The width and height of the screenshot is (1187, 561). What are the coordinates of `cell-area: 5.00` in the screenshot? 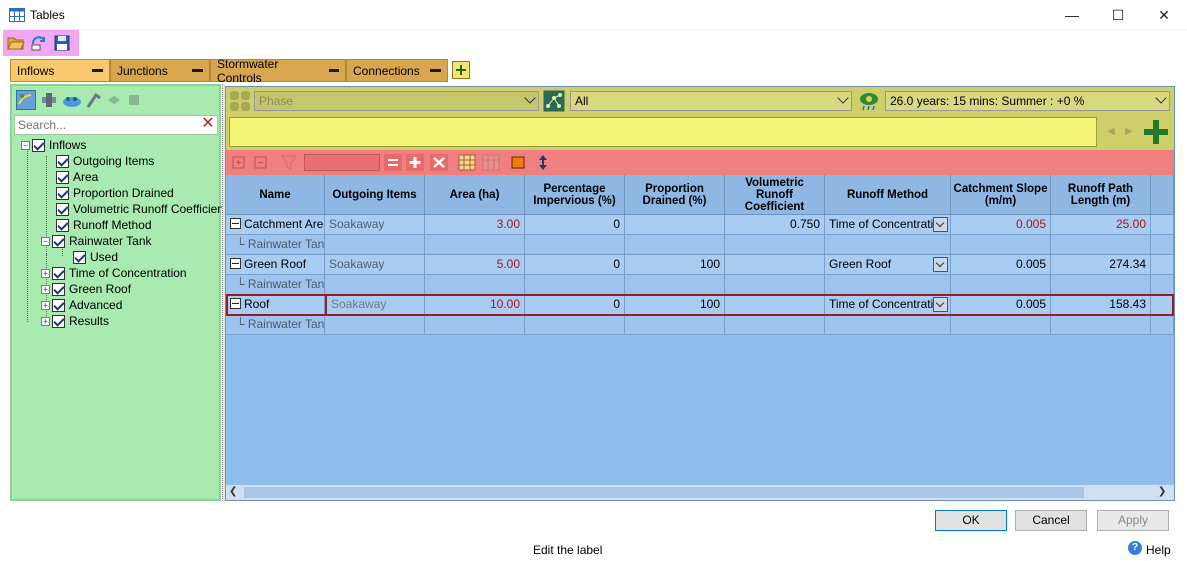 It's located at (475, 265).